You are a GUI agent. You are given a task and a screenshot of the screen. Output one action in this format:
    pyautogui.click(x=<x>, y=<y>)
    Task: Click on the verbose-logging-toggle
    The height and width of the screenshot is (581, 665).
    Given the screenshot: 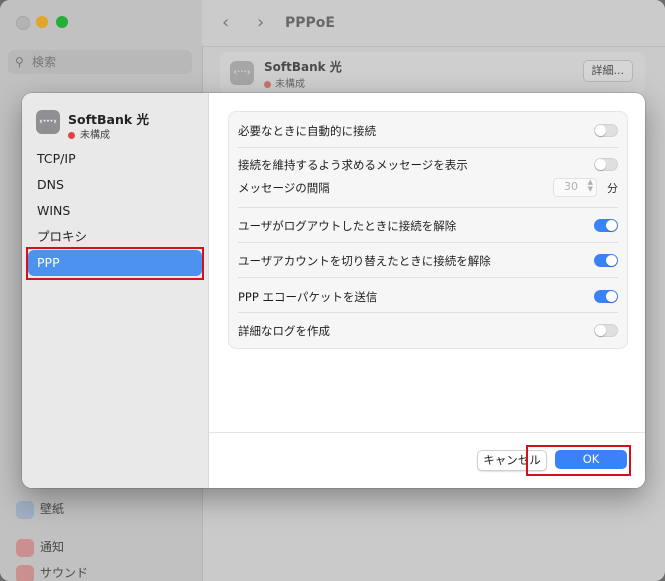 What is the action you would take?
    pyautogui.click(x=606, y=330)
    